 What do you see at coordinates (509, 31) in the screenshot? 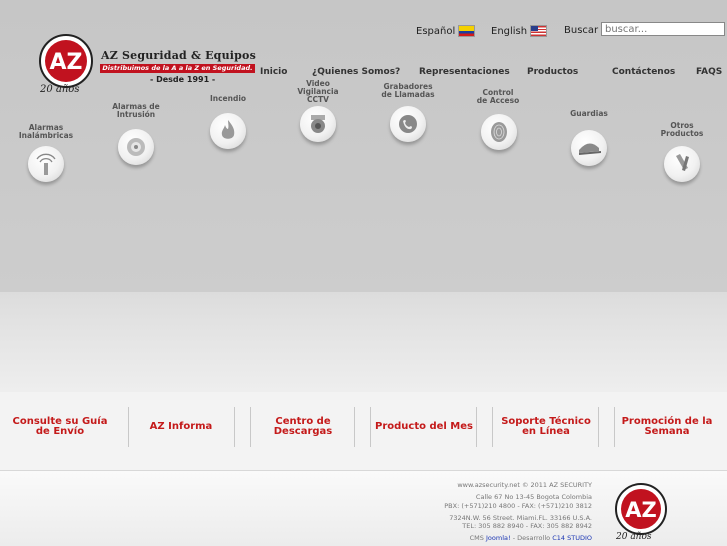
I see `language-label: English` at bounding box center [509, 31].